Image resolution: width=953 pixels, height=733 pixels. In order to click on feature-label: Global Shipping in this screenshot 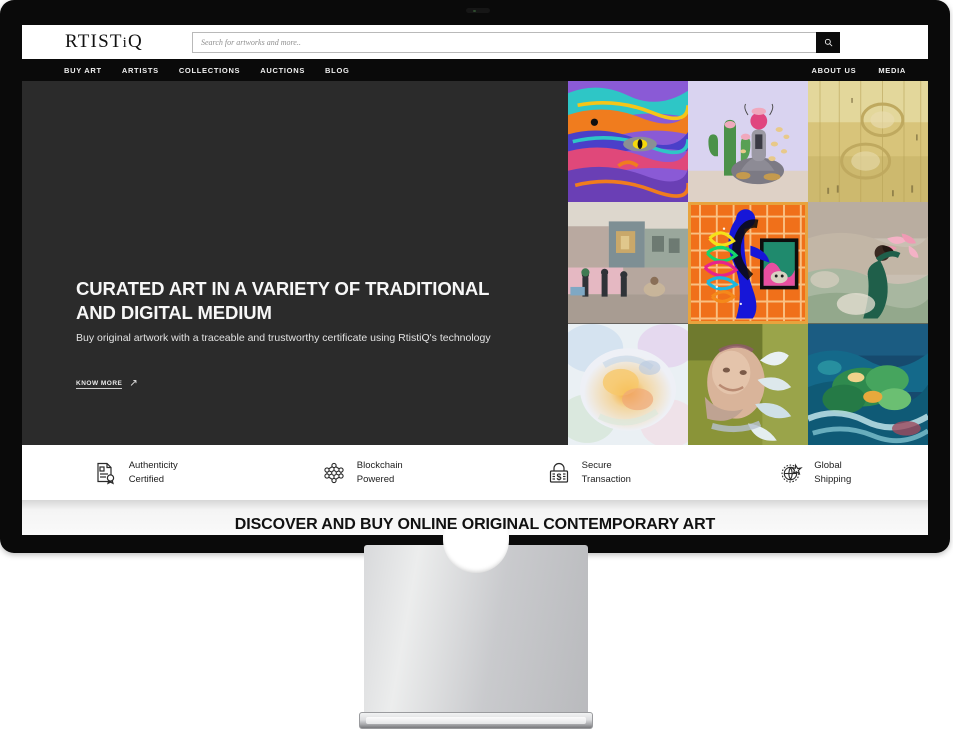, I will do `click(832, 473)`.